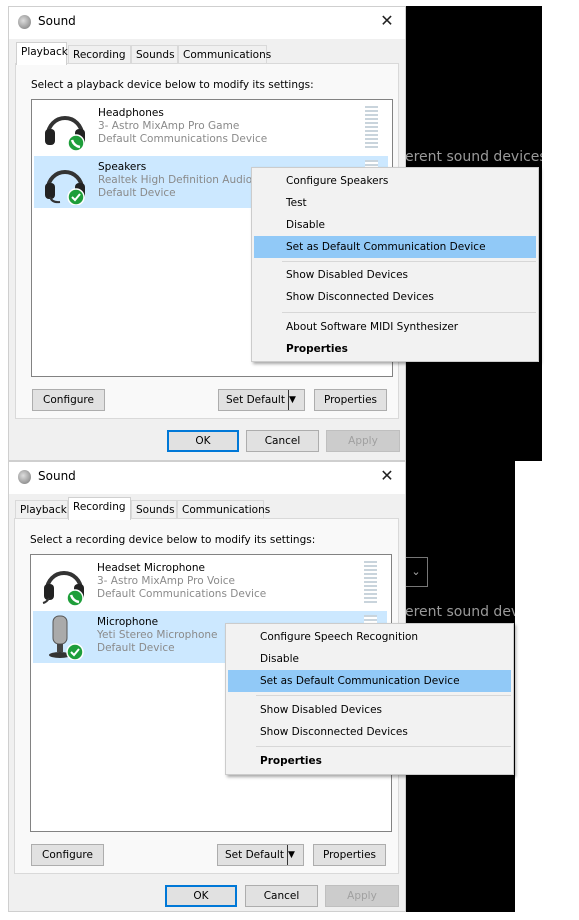  I want to click on device-description: Yeti Stereo Microphone, so click(157, 635).